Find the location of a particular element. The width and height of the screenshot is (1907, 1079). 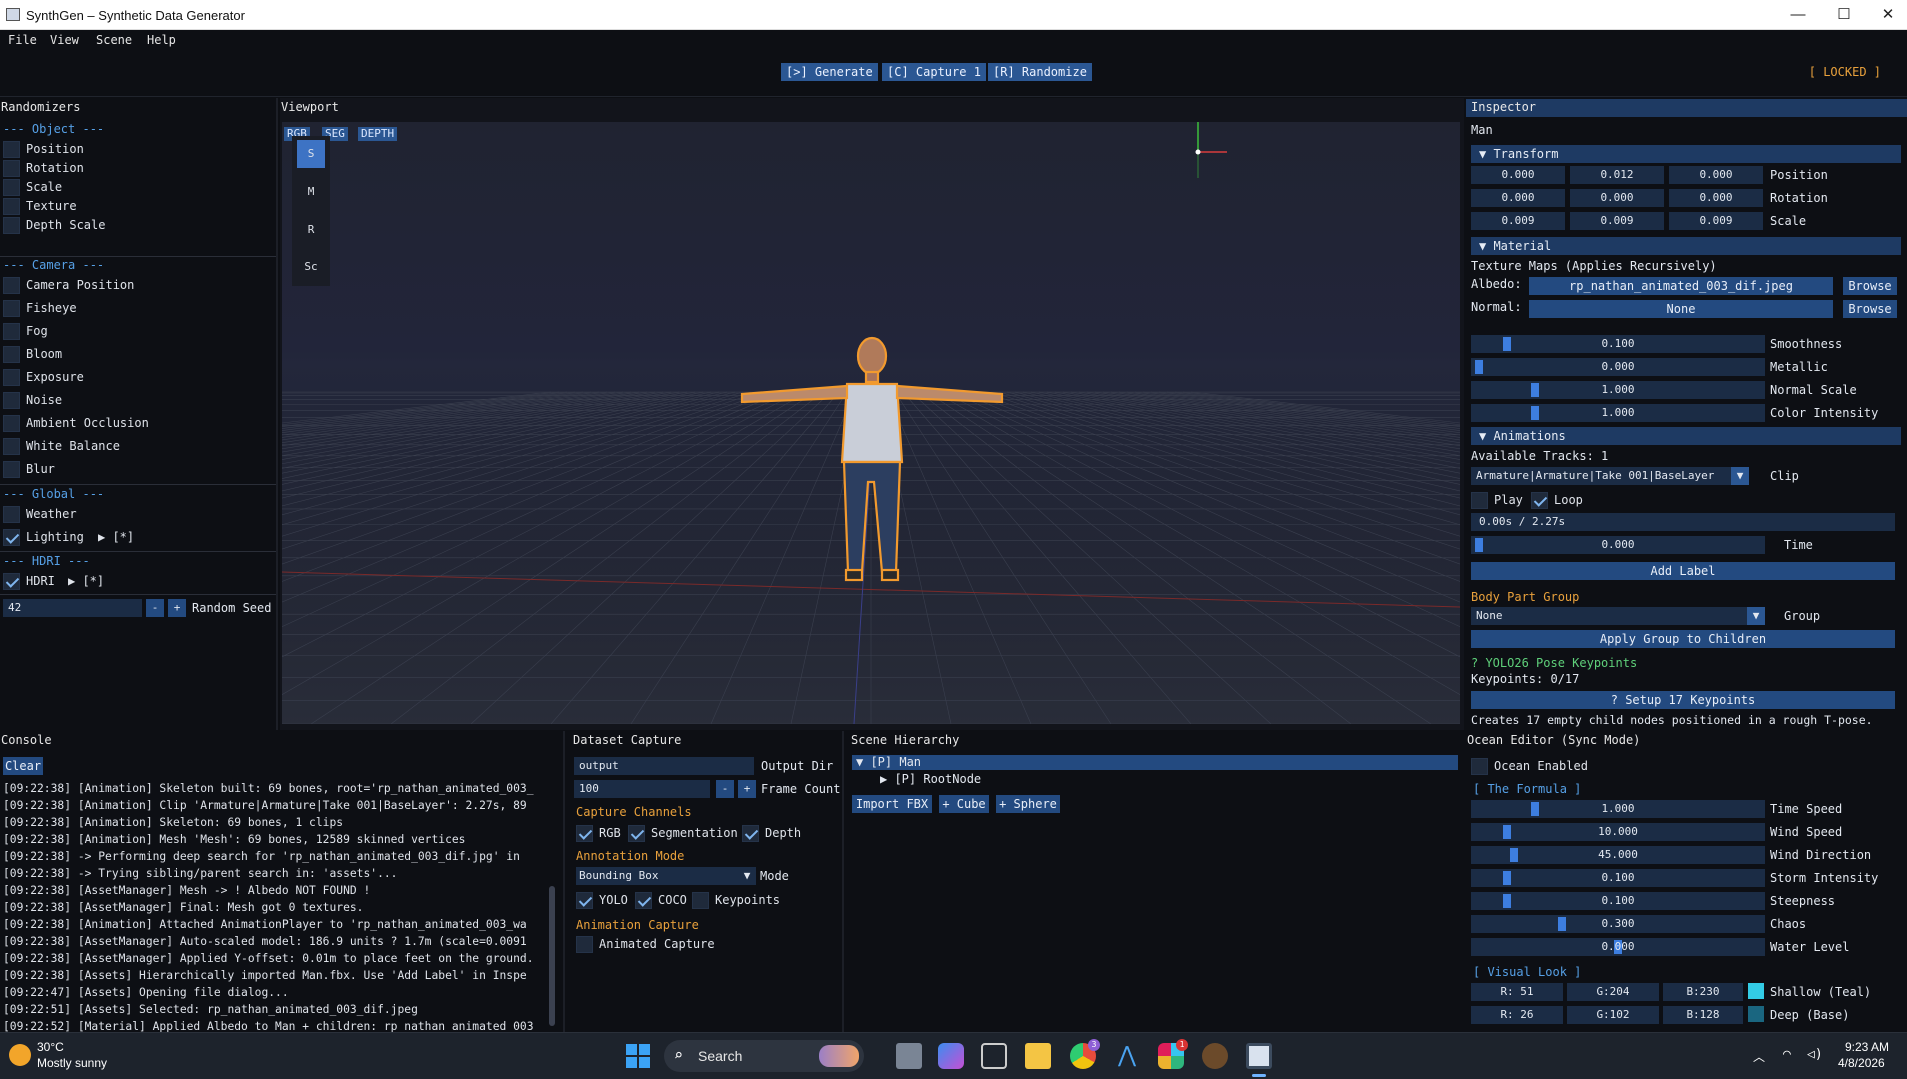

wind-direction-slider: 45.000 is located at coordinates (1618, 855).